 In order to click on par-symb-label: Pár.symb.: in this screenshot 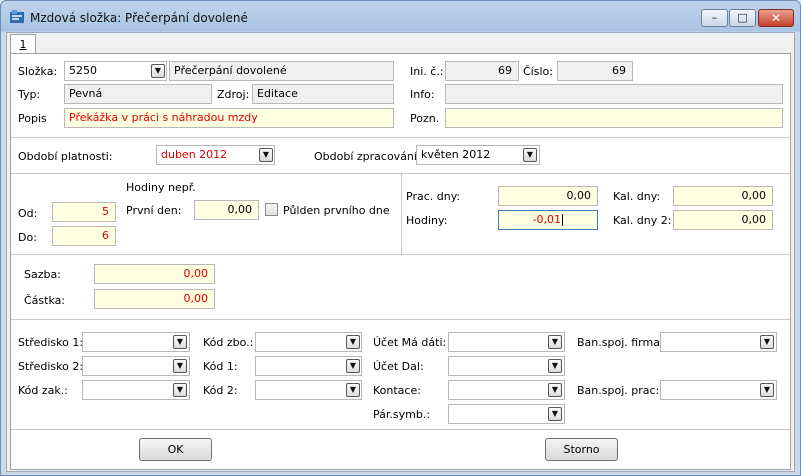, I will do `click(402, 414)`.